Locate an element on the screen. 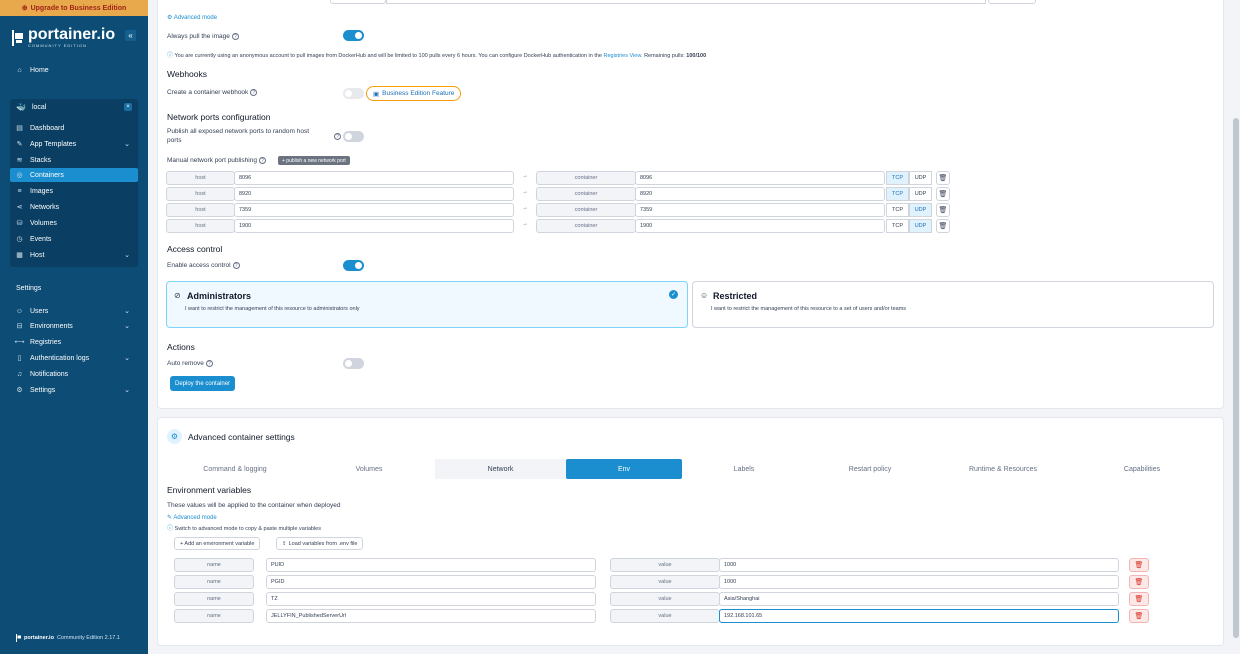 The width and height of the screenshot is (1240, 654). registries-view-link: Registries View. is located at coordinates (623, 56).